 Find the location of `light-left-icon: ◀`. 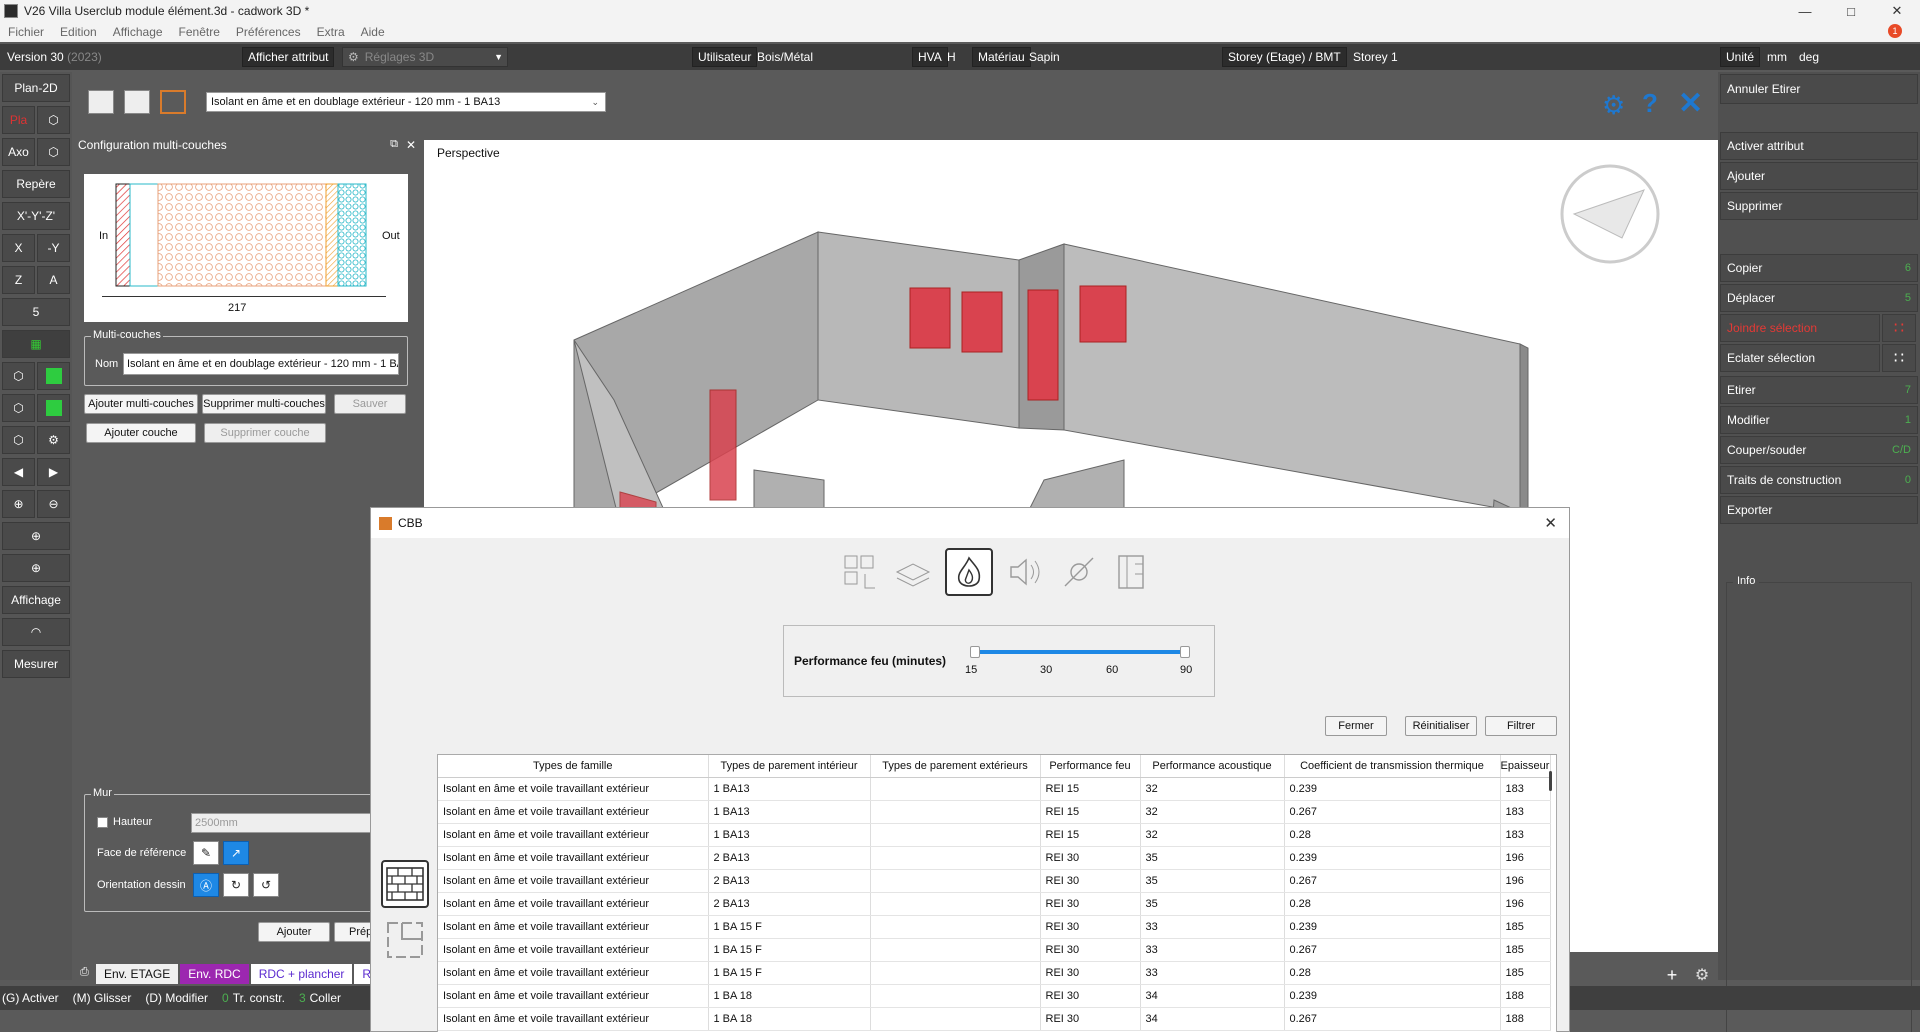

light-left-icon: ◀ is located at coordinates (18, 472).